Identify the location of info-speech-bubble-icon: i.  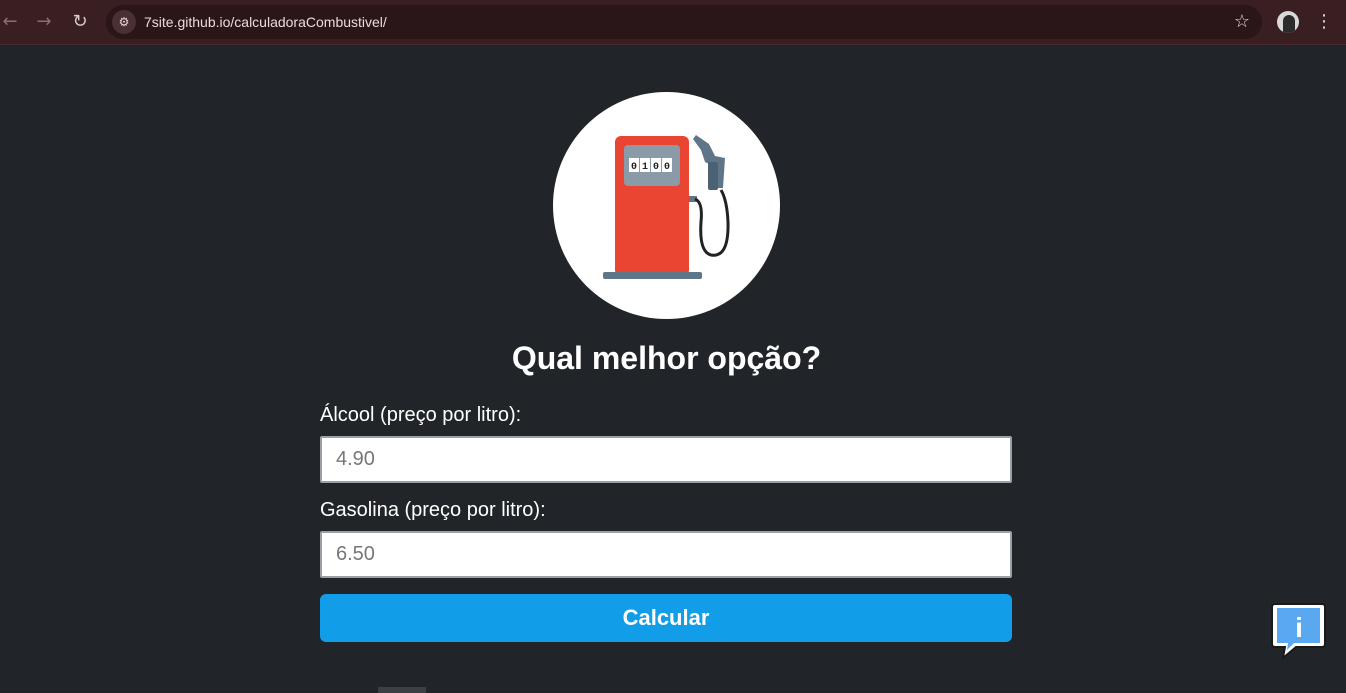
(1298, 632).